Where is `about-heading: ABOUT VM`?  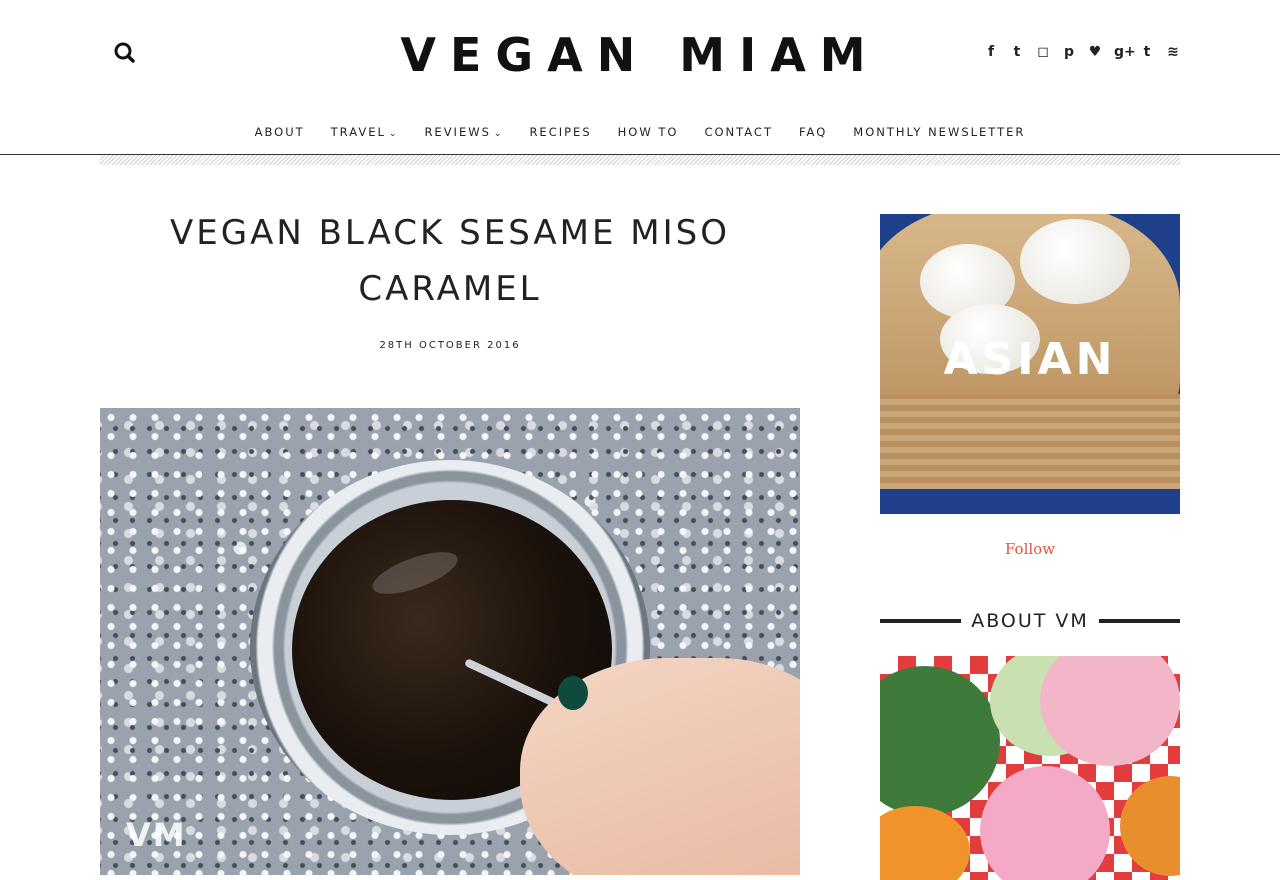
about-heading: ABOUT VM is located at coordinates (1030, 621).